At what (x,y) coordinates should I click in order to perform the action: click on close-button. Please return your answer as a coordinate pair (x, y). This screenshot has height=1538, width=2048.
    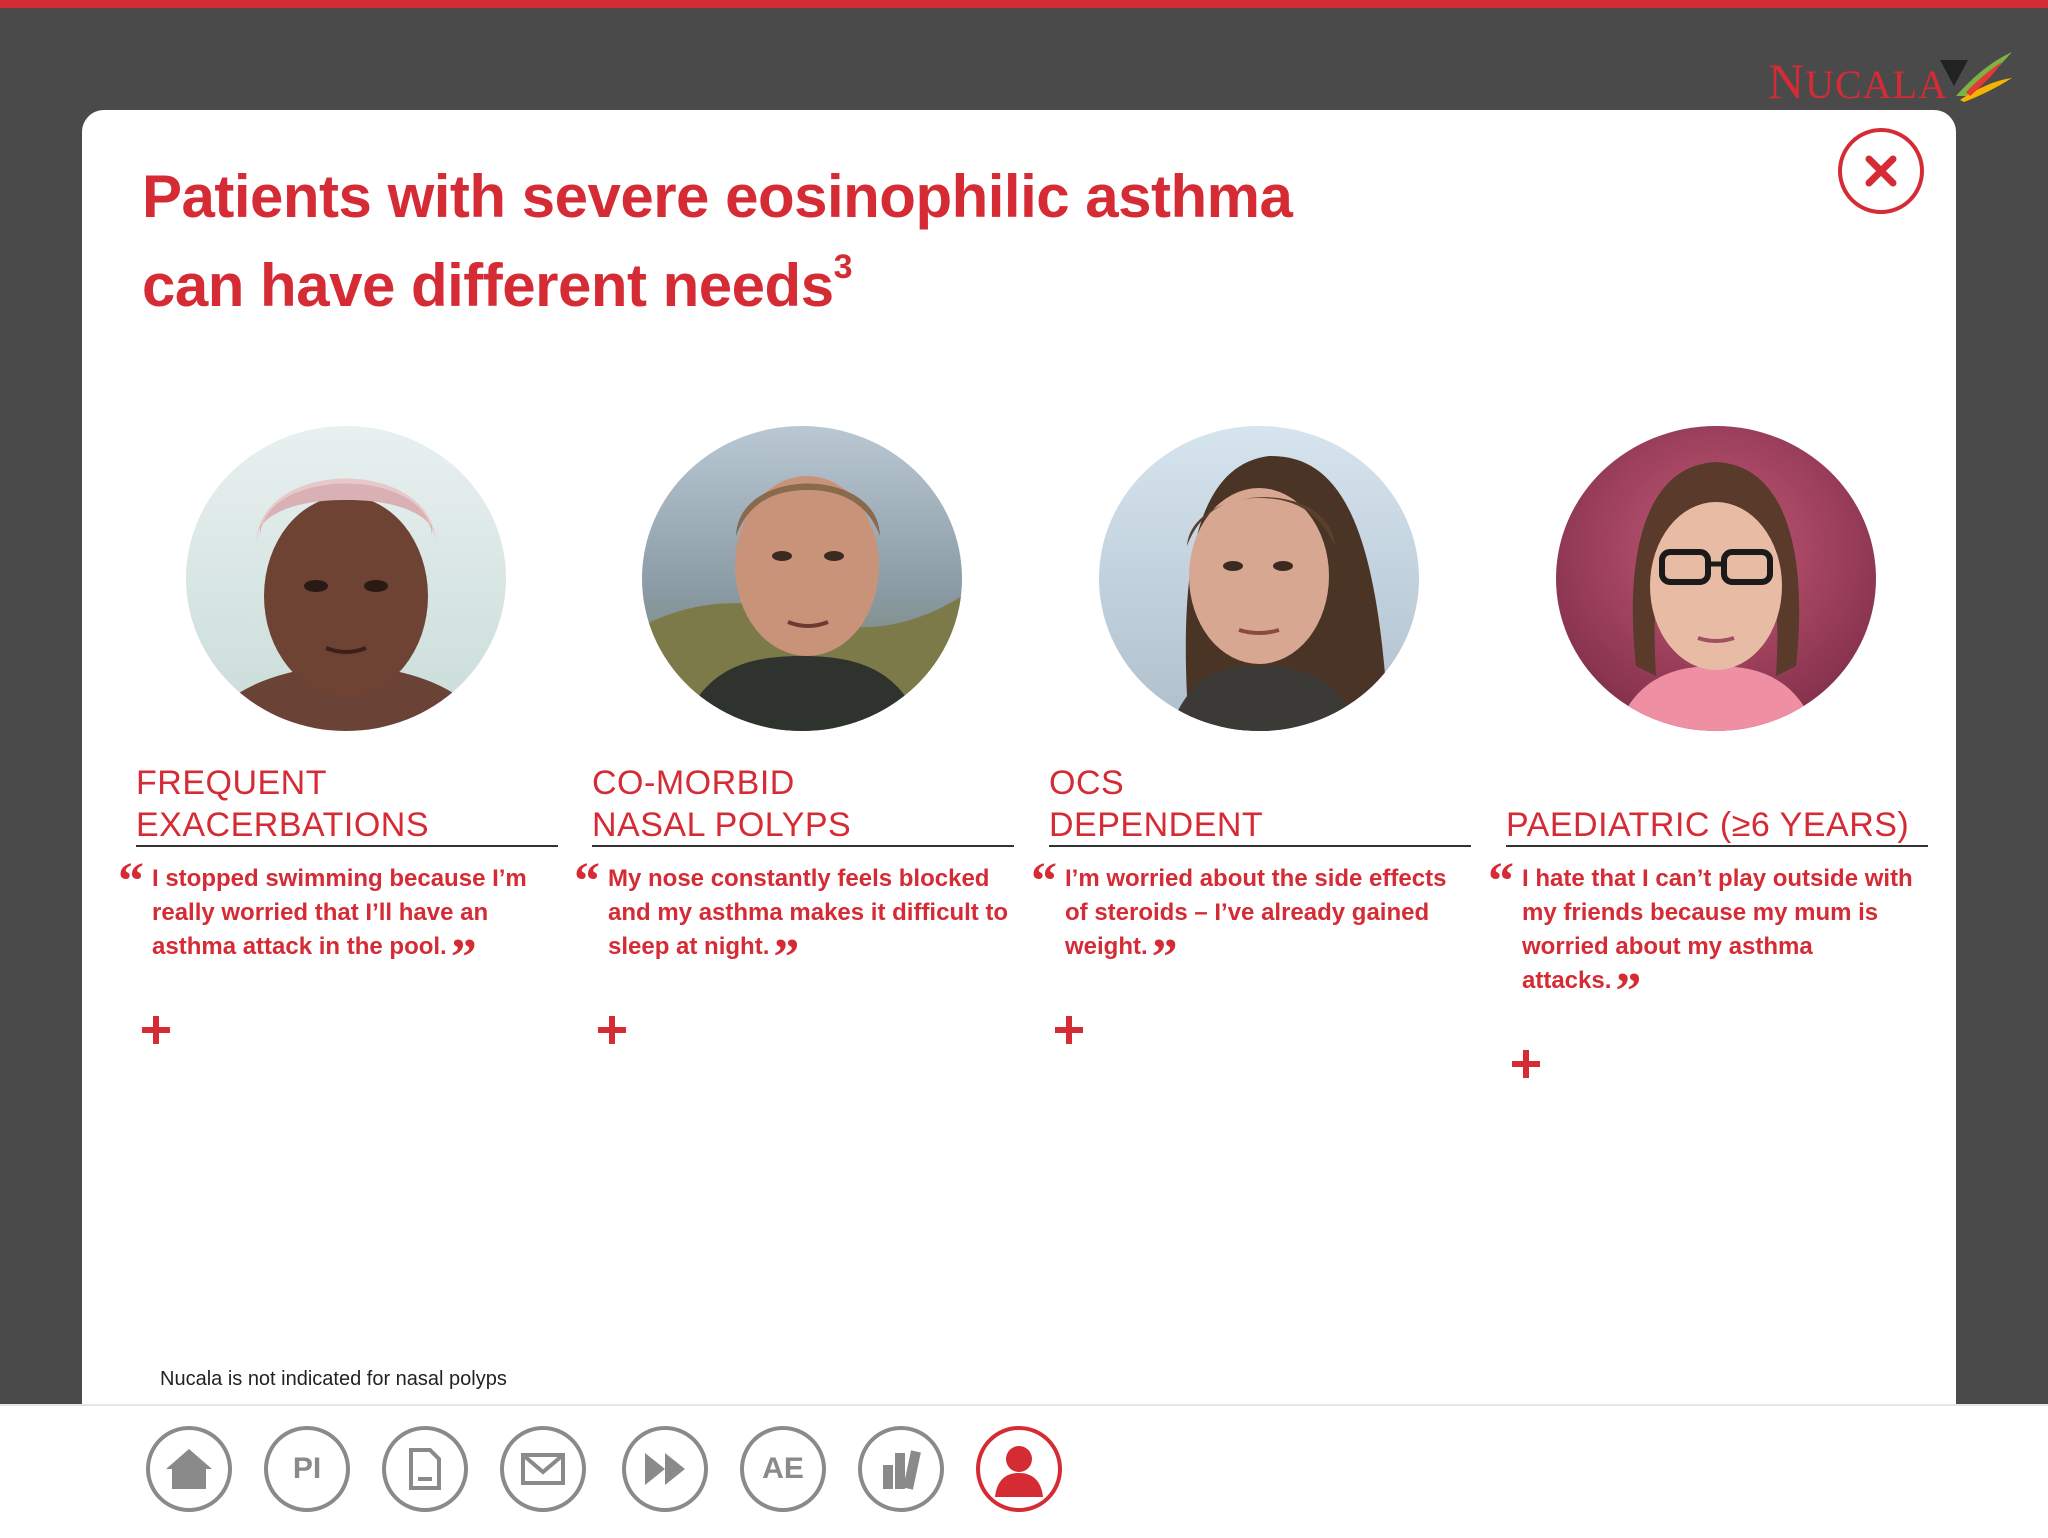
    Looking at the image, I should click on (1881, 171).